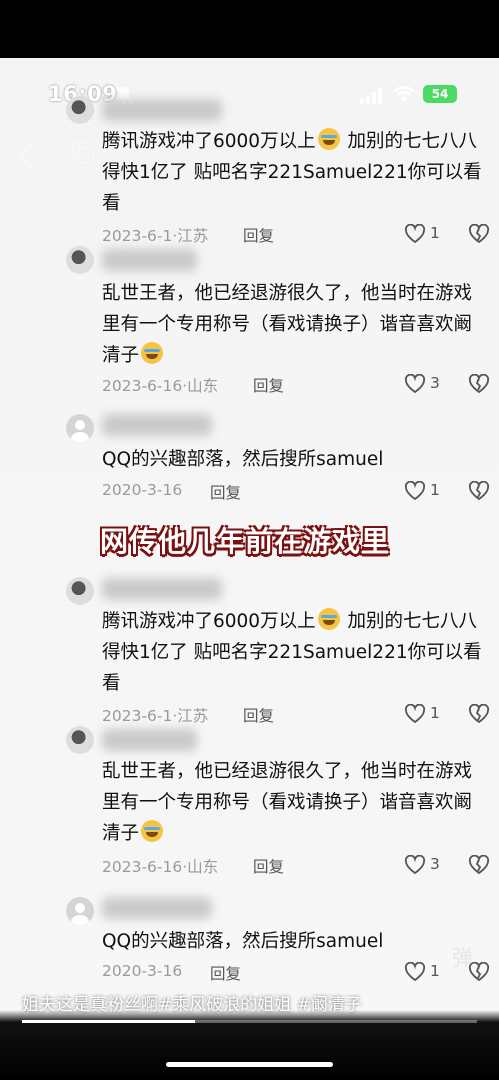 Image resolution: width=499 pixels, height=1080 pixels. I want to click on video-overlay-banner: 网传他几年前在游戏里, so click(245, 539).